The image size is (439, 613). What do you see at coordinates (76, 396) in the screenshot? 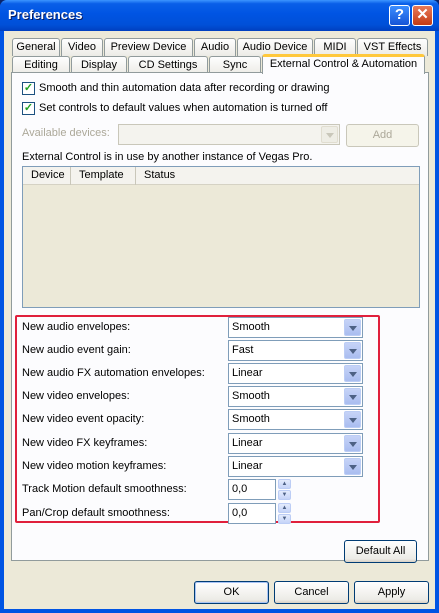
I see `new-video-envelopes-label: New video envelopes:` at bounding box center [76, 396].